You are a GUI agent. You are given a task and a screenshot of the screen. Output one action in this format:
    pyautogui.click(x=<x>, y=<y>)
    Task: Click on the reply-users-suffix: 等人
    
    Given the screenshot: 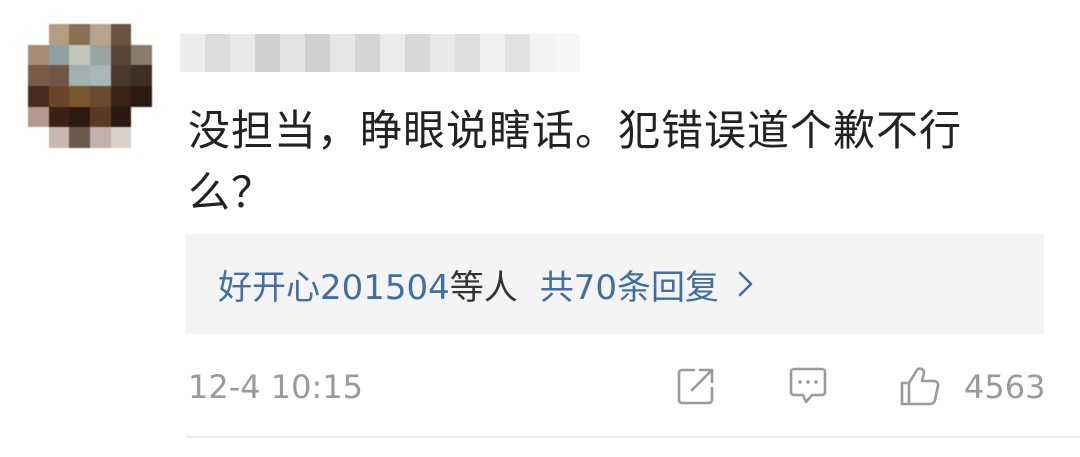 What is the action you would take?
    pyautogui.click(x=483, y=287)
    